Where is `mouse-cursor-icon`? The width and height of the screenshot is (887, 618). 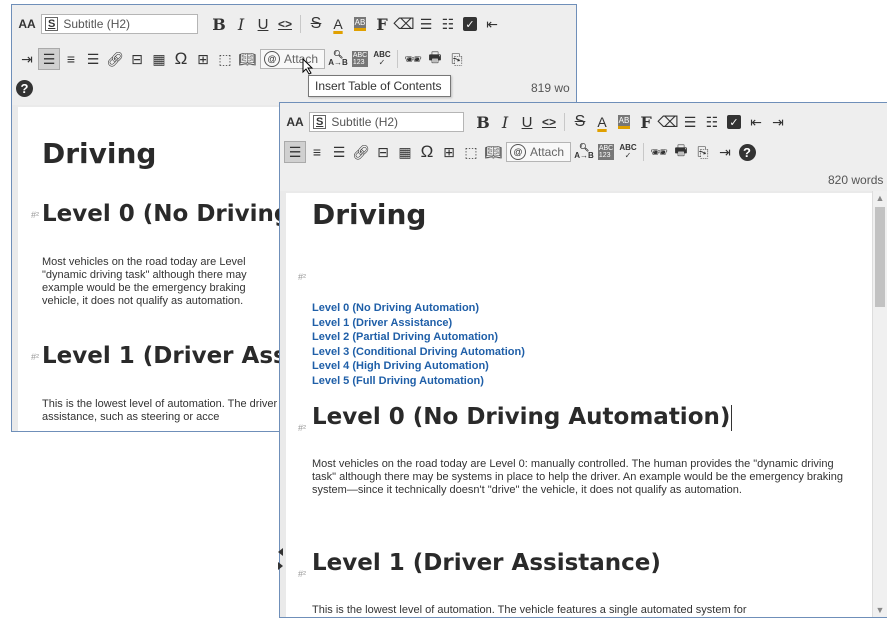 mouse-cursor-icon is located at coordinates (308, 66).